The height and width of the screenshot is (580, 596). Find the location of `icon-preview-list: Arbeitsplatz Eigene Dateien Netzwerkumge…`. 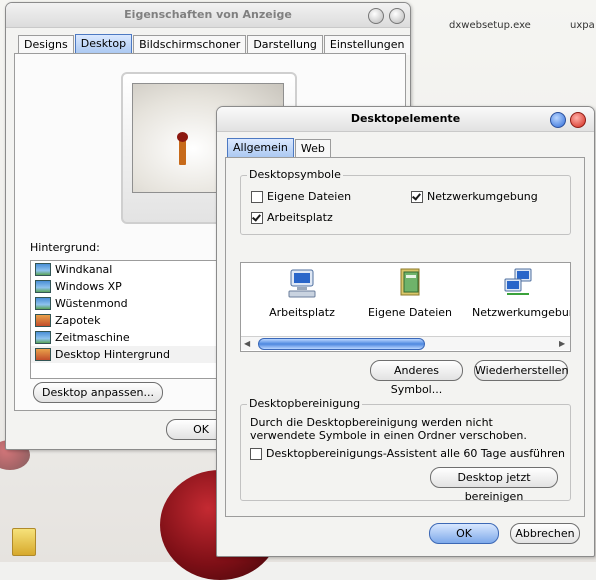

icon-preview-list: Arbeitsplatz Eigene Dateien Netzwerkumge… is located at coordinates (405, 307).